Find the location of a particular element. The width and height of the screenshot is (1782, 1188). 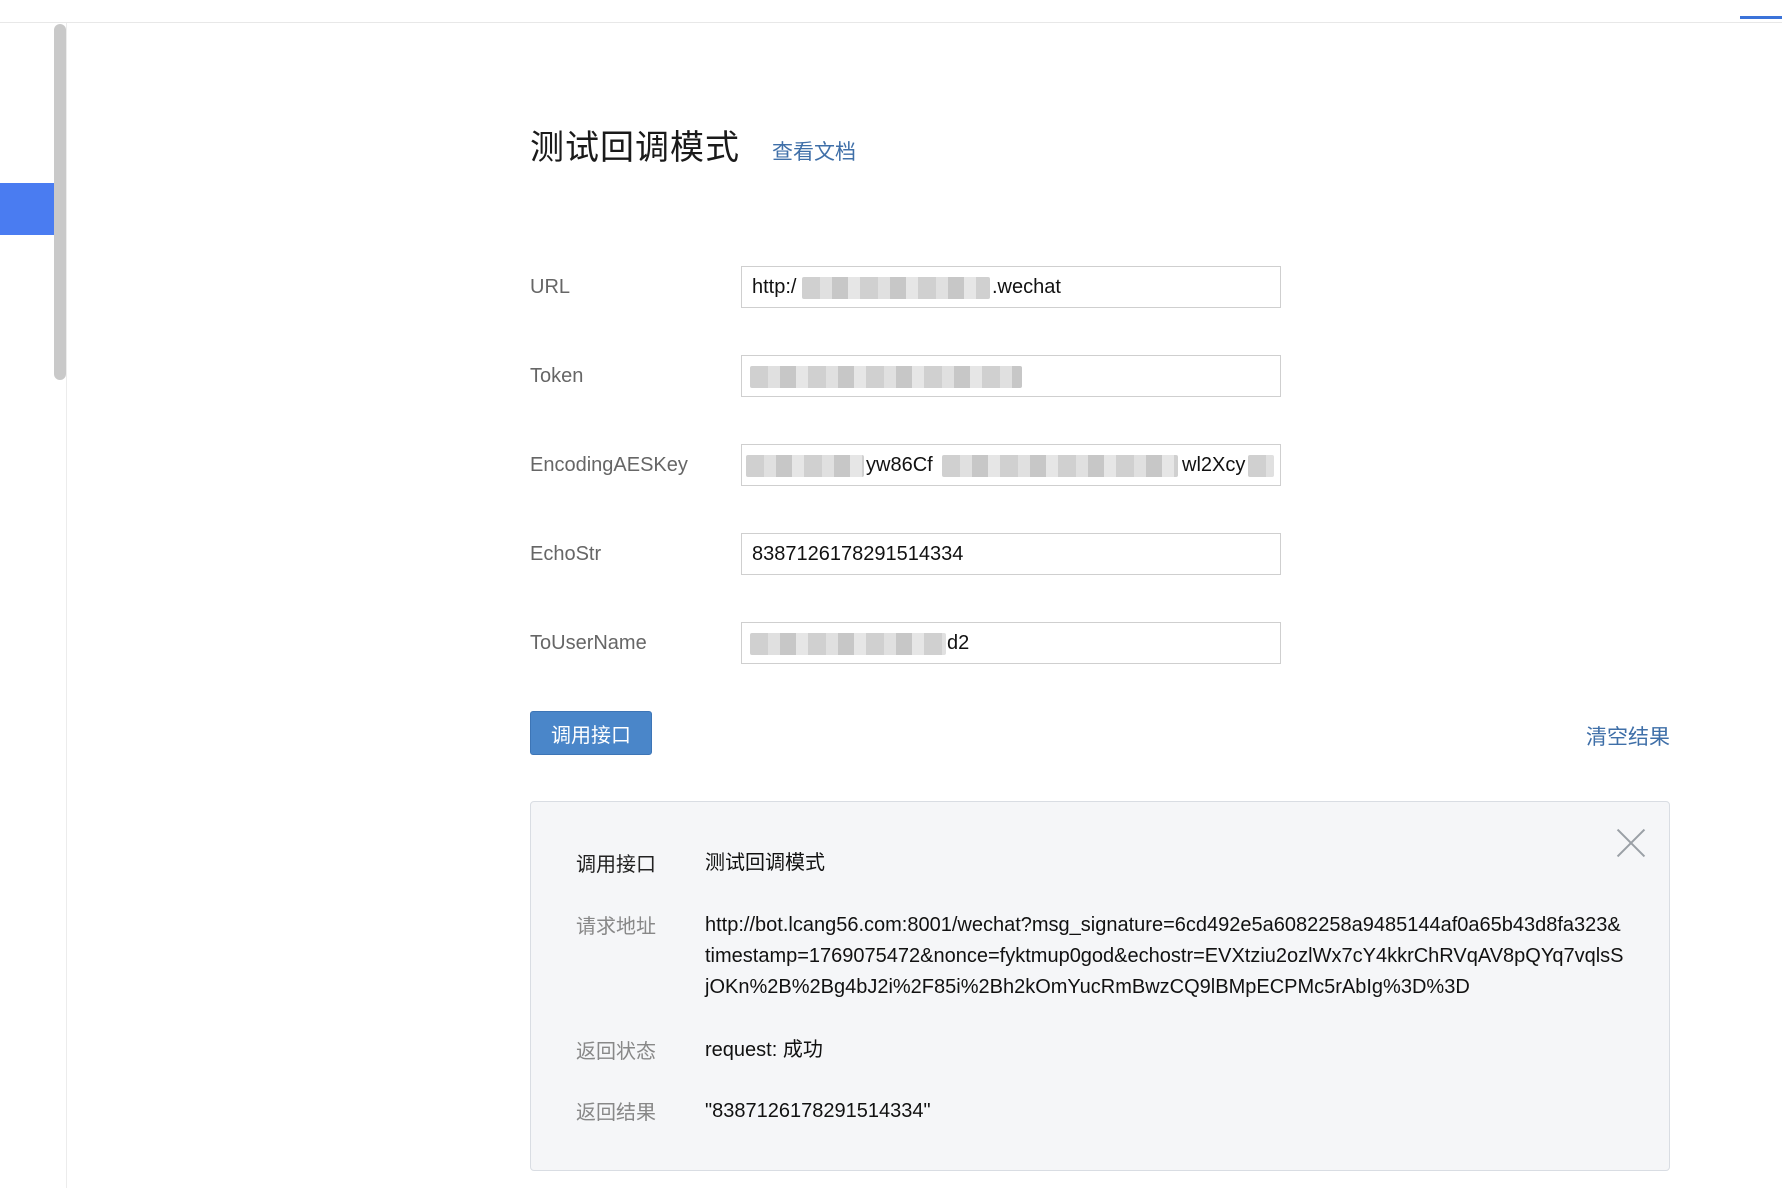

top-bar is located at coordinates (891, 11).